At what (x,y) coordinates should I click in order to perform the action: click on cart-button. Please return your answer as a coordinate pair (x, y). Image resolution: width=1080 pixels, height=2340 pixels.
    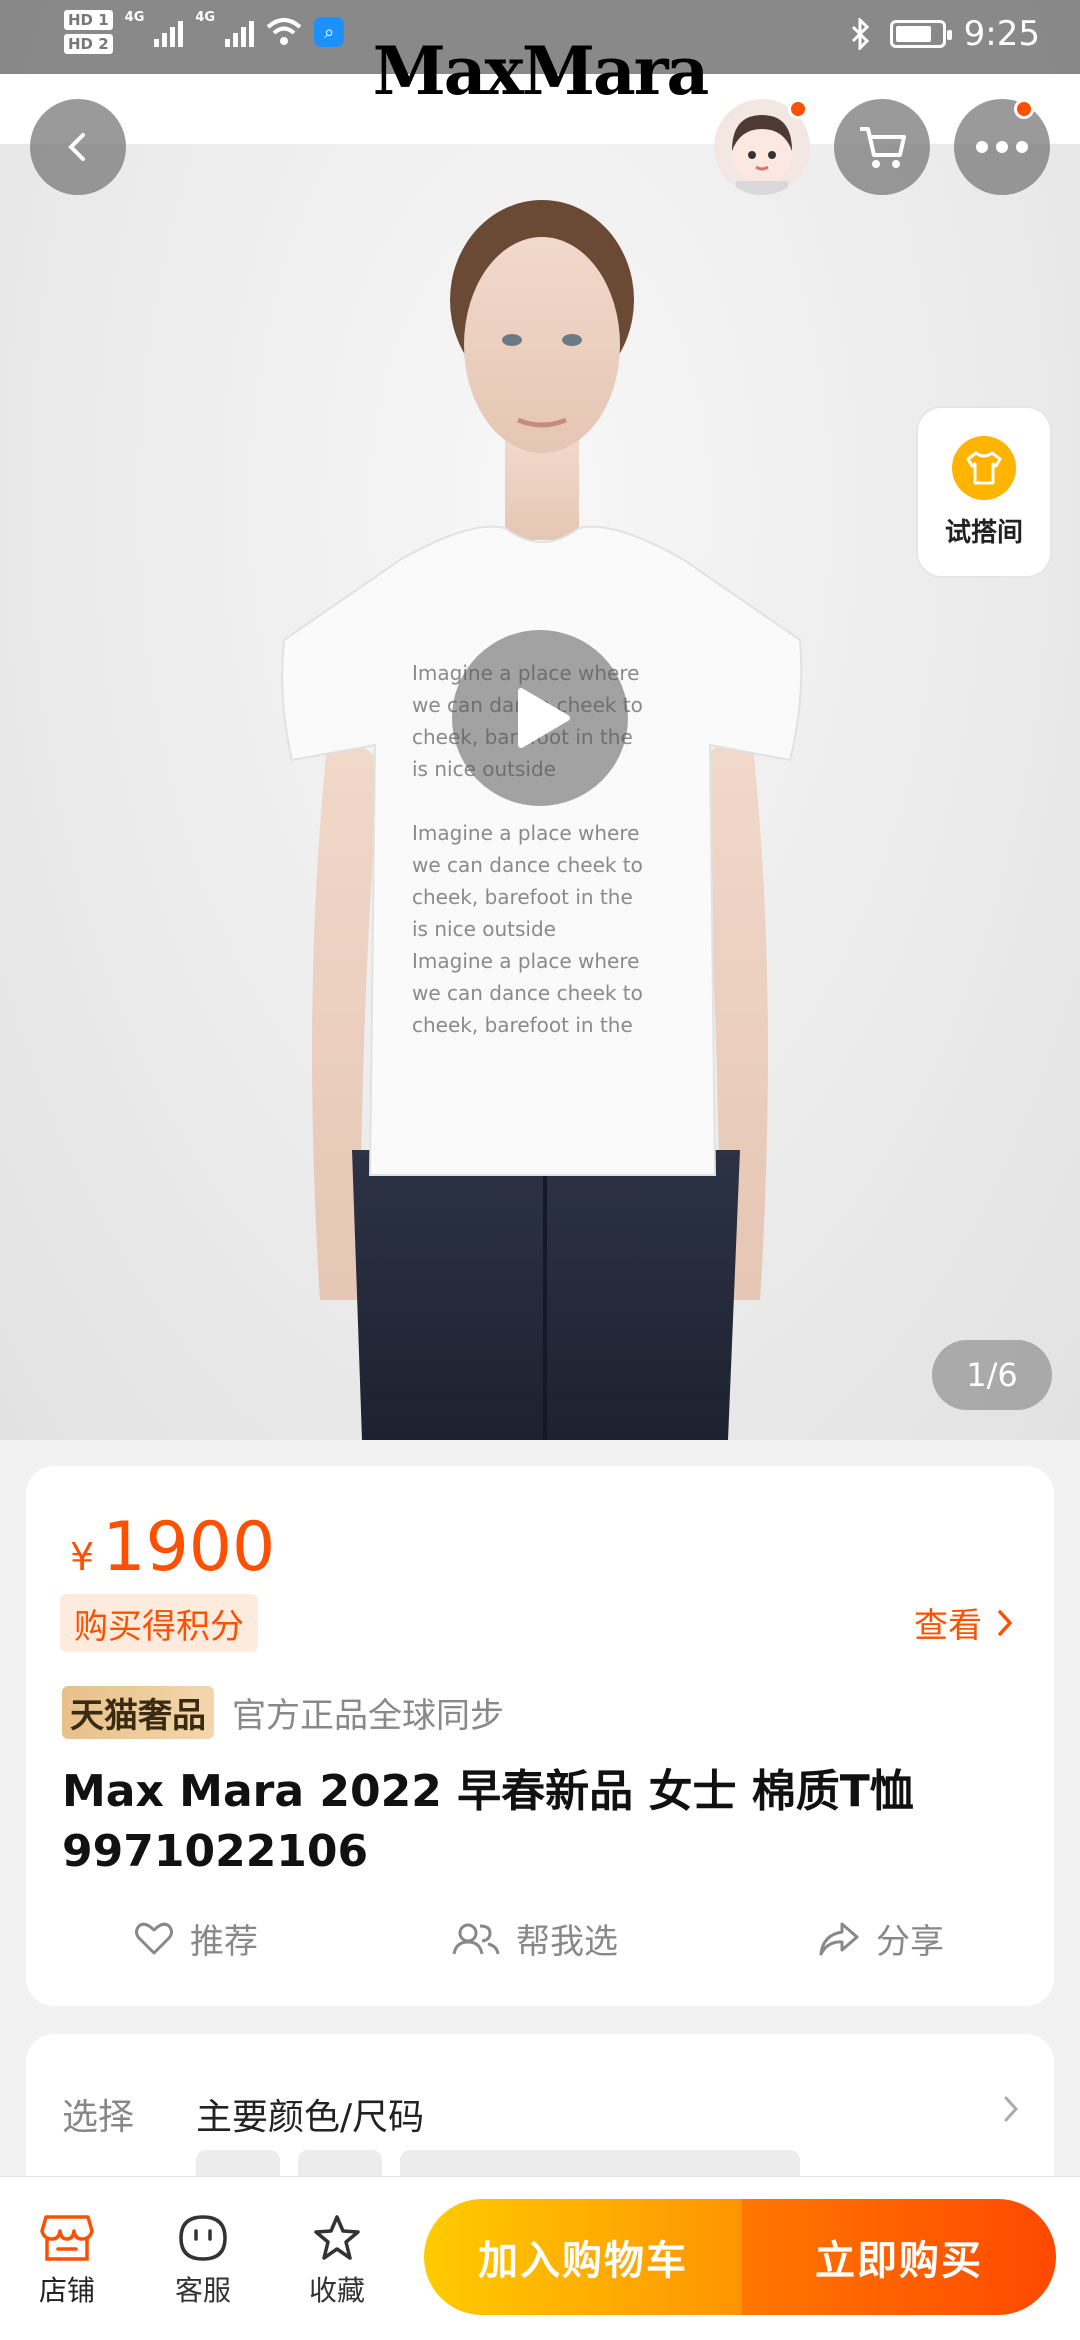
    Looking at the image, I should click on (882, 147).